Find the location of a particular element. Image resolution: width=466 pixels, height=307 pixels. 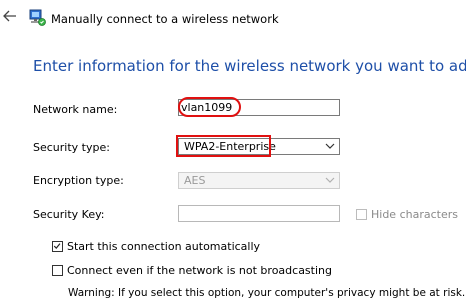

start-automatically-label: Start this connection automatically is located at coordinates (164, 246).